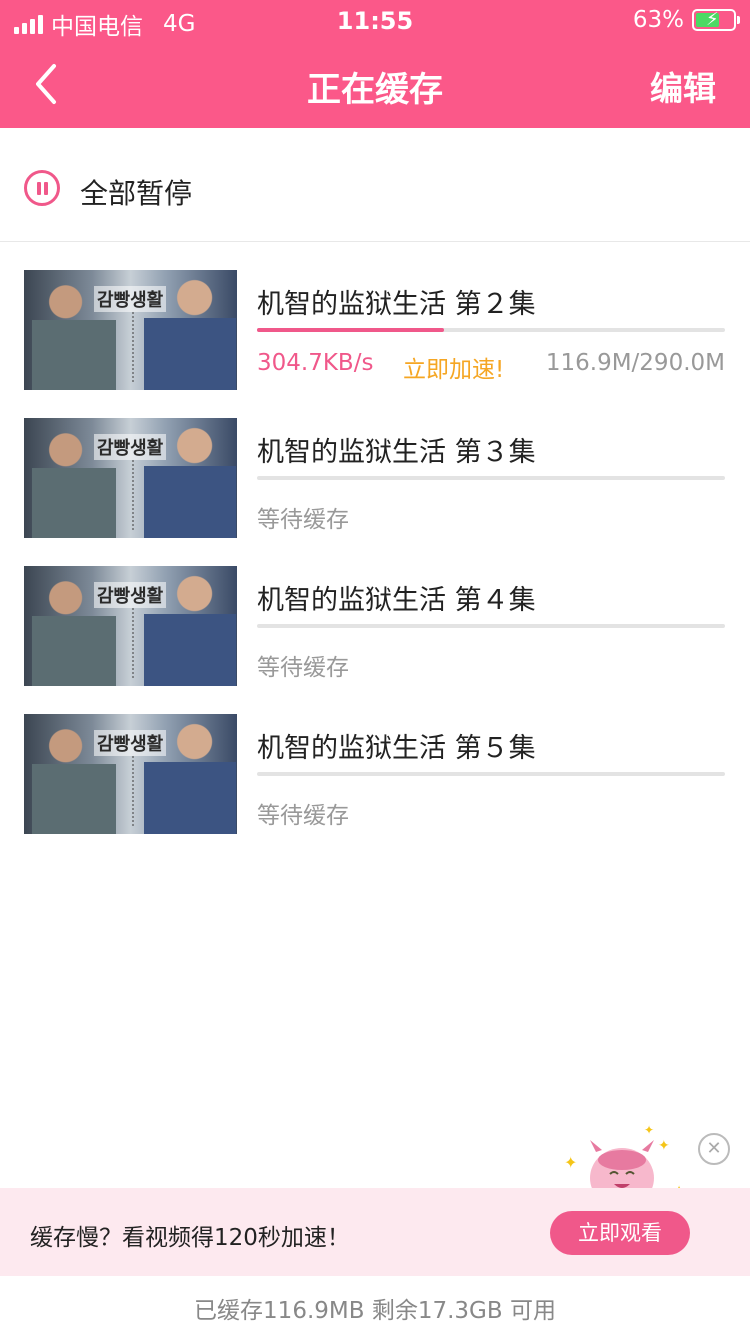 The image size is (750, 1334). I want to click on storage-footer: 已缓存116.9MB 剩余17.3GB 可用, so click(375, 1311).